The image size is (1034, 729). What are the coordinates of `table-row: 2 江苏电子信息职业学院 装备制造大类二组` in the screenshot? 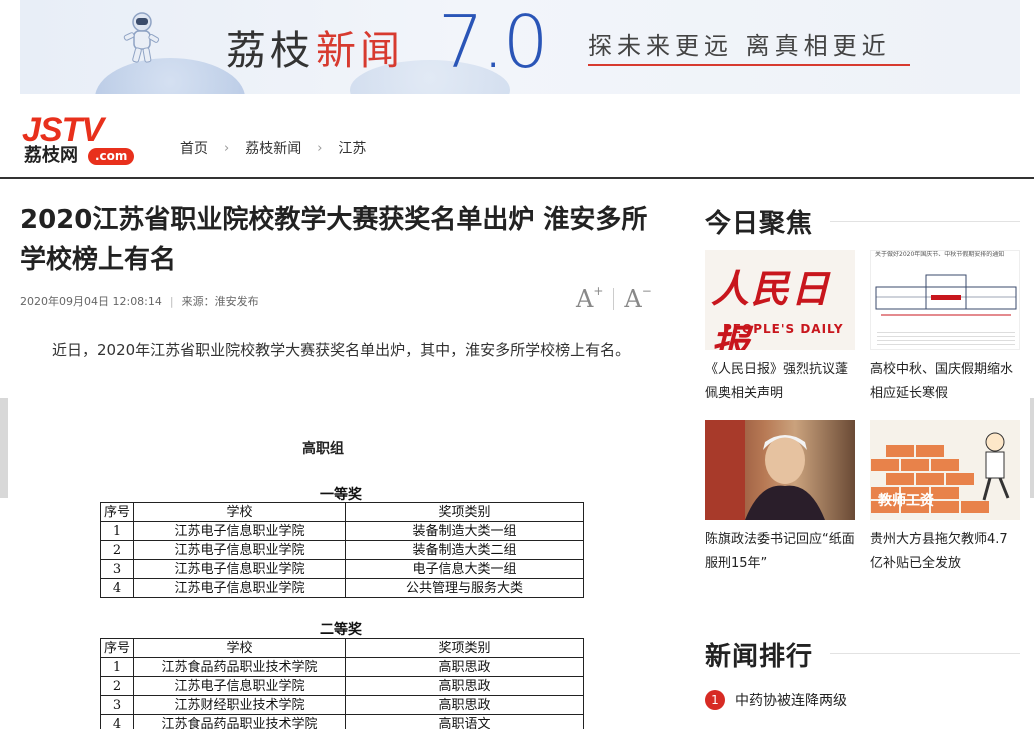 It's located at (342, 550).